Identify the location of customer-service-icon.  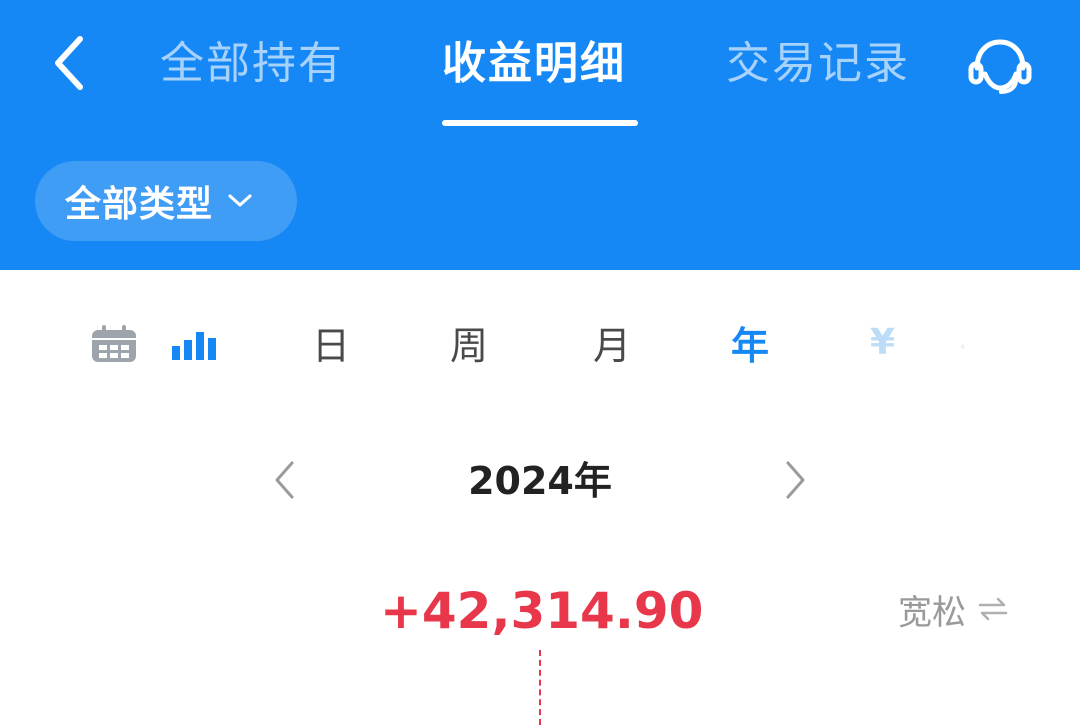
(1000, 66).